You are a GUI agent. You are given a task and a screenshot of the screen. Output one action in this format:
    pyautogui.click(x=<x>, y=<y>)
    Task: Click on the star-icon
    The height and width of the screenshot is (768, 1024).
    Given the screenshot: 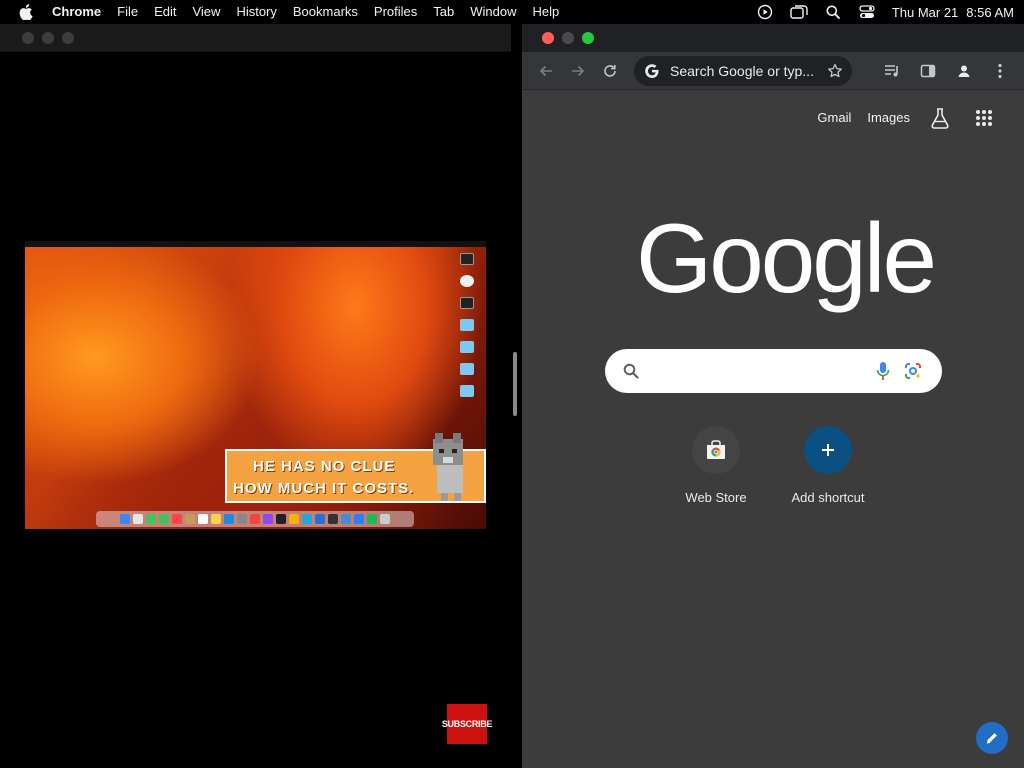 What is the action you would take?
    pyautogui.click(x=835, y=70)
    